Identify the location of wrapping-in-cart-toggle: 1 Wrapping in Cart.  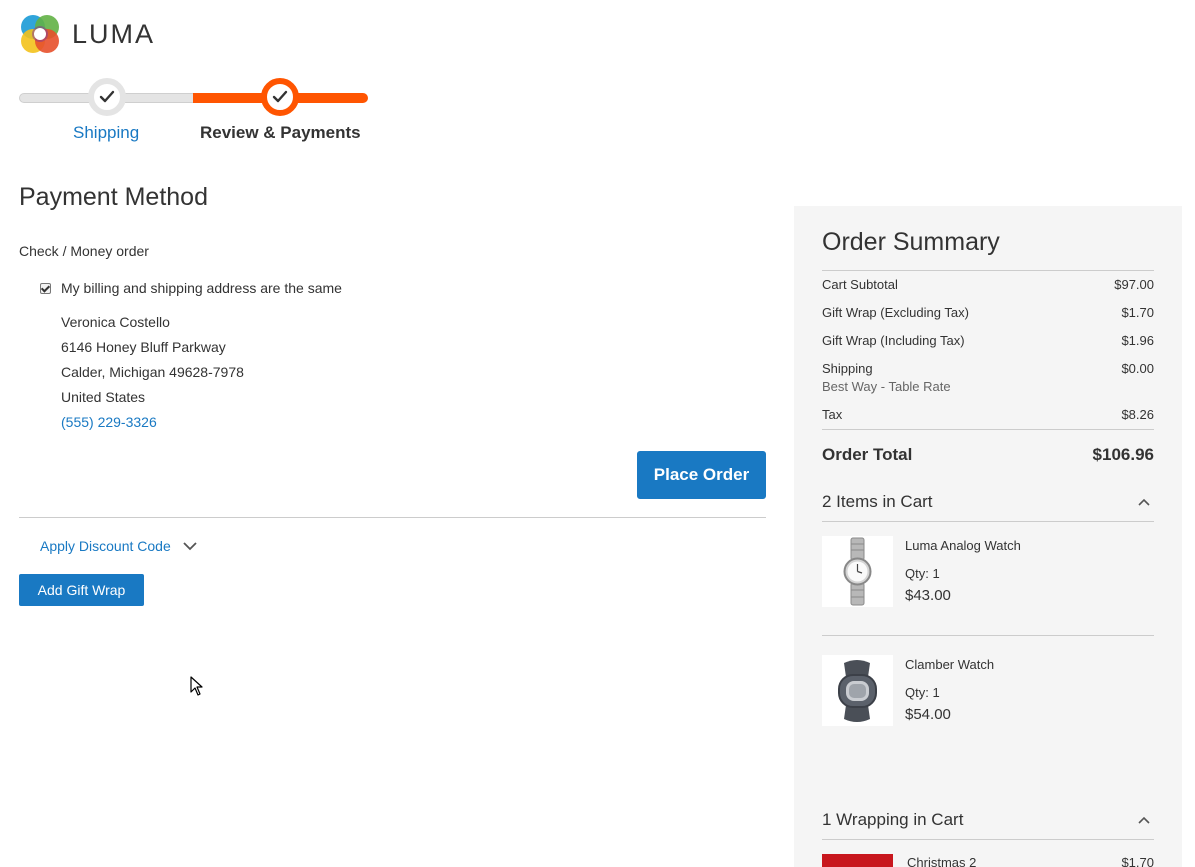
(988, 820).